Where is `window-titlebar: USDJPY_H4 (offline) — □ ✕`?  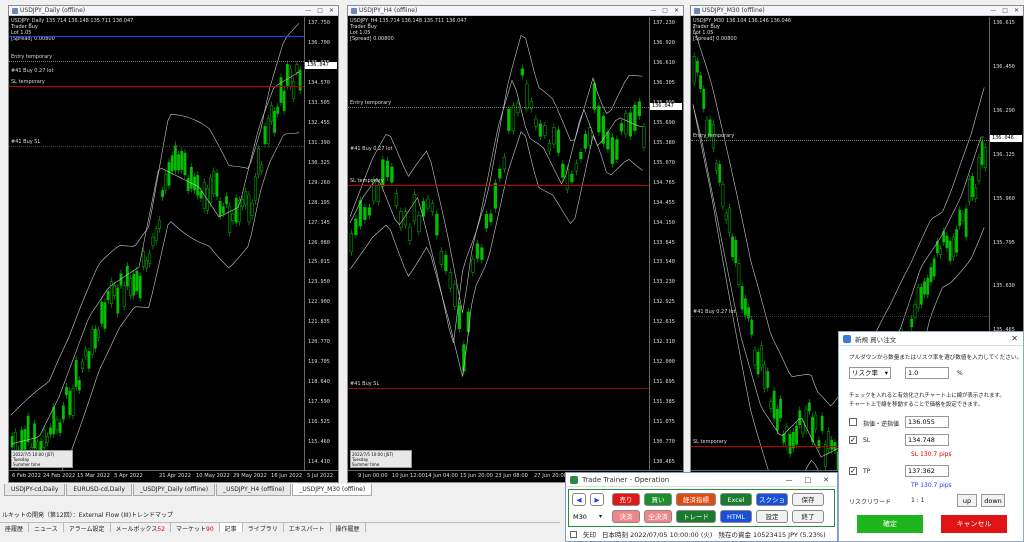 window-titlebar: USDJPY_H4 (offline) — □ ✕ is located at coordinates (515, 11).